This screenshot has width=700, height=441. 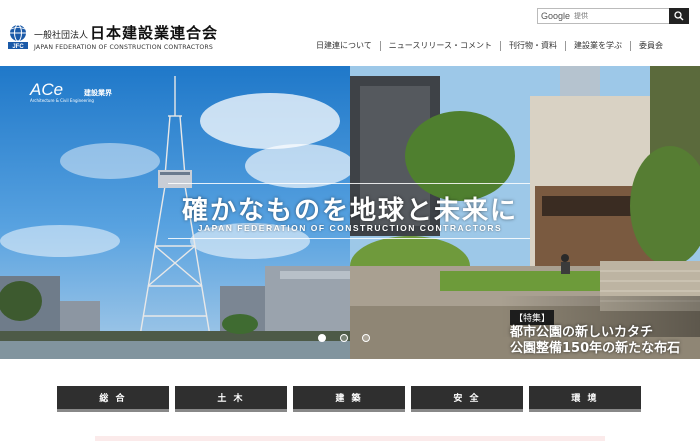 What do you see at coordinates (532, 317) in the screenshot?
I see `feature-tag: 【特集】` at bounding box center [532, 317].